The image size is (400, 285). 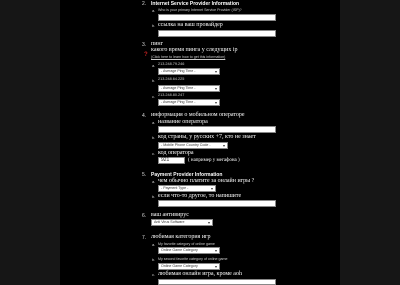 What do you see at coordinates (169, 222) in the screenshot?
I see `select-value: Anti Virus Software` at bounding box center [169, 222].